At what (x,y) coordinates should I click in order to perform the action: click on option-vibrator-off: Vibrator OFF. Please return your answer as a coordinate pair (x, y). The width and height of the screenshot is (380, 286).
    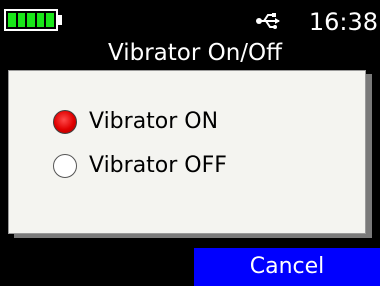
    Looking at the image, I should click on (140, 166).